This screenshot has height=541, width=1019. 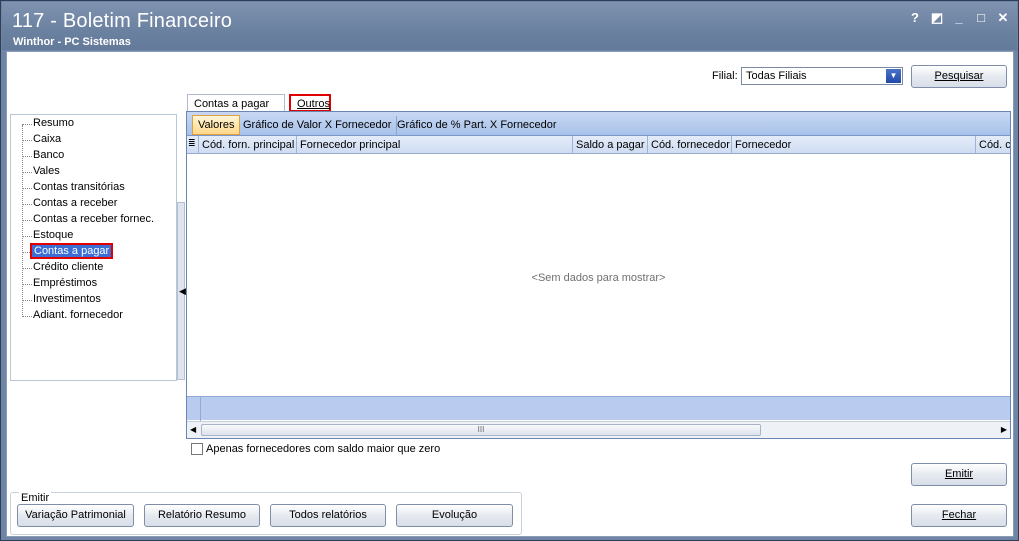 I want to click on todos-relatorios-label: Todos relatórios, so click(x=328, y=515).